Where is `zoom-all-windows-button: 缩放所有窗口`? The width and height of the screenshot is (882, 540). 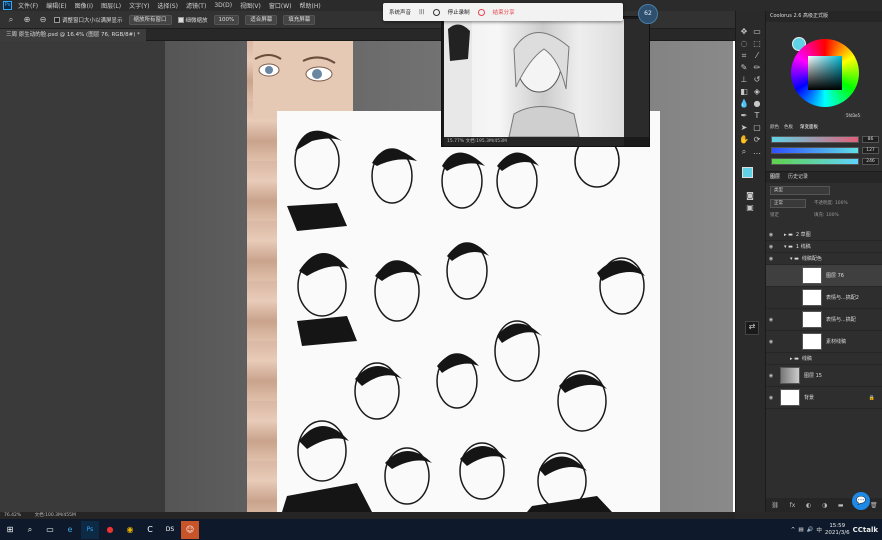 zoom-all-windows-button: 缩放所有窗口 is located at coordinates (150, 19).